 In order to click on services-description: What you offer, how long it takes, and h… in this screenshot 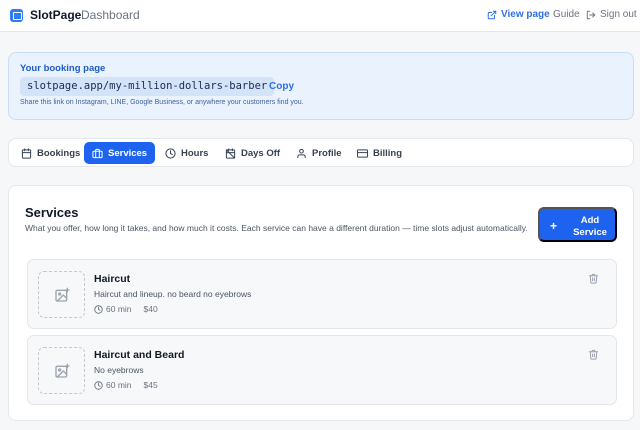, I will do `click(276, 228)`.